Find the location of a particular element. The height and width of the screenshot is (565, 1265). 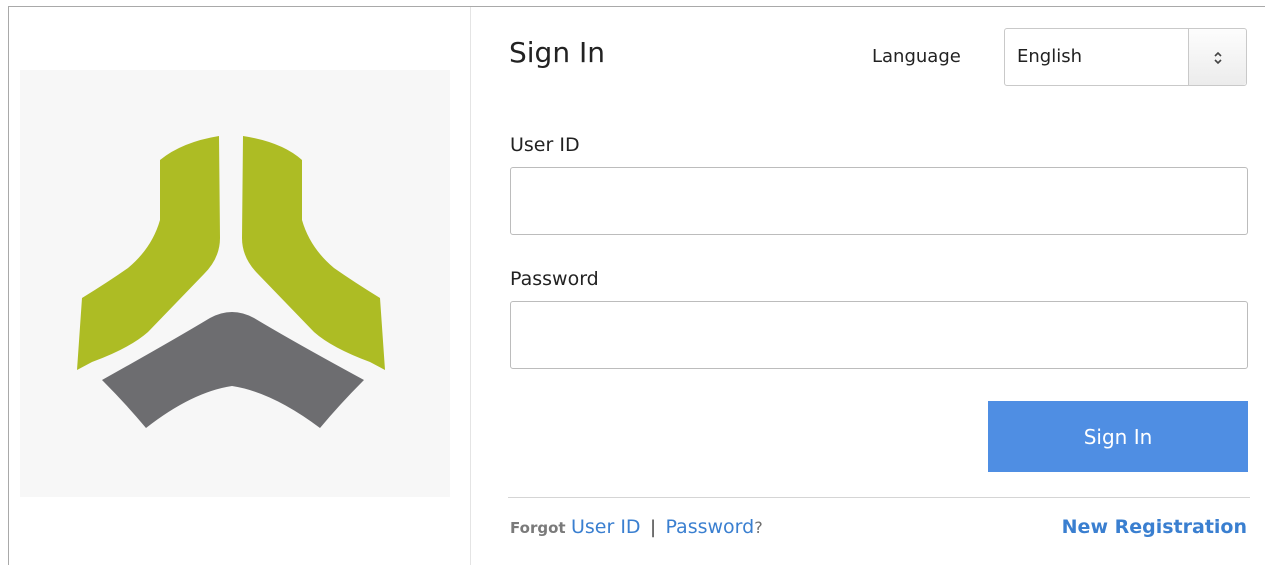

language-label: Language is located at coordinates (916, 56).